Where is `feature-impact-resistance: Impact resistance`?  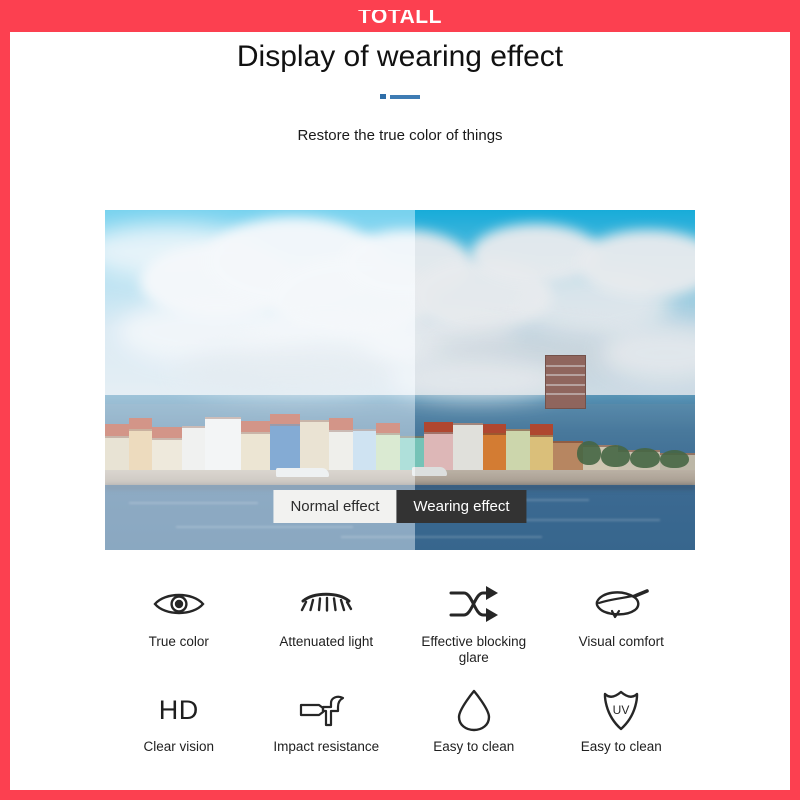
feature-impact-resistance: Impact resistance is located at coordinates (327, 721).